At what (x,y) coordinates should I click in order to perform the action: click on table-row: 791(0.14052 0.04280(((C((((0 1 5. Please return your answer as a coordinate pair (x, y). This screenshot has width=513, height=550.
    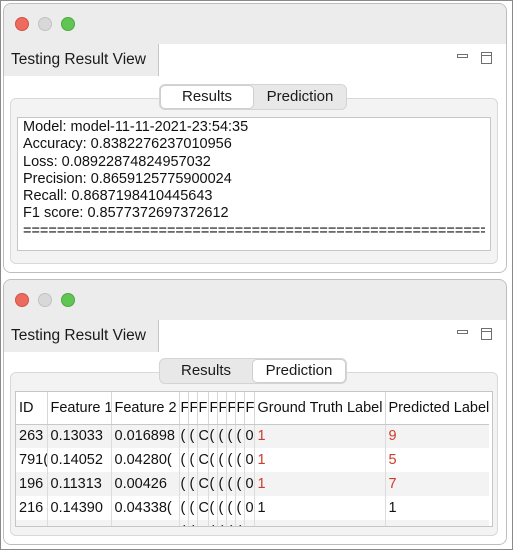
    Looking at the image, I should click on (252, 460).